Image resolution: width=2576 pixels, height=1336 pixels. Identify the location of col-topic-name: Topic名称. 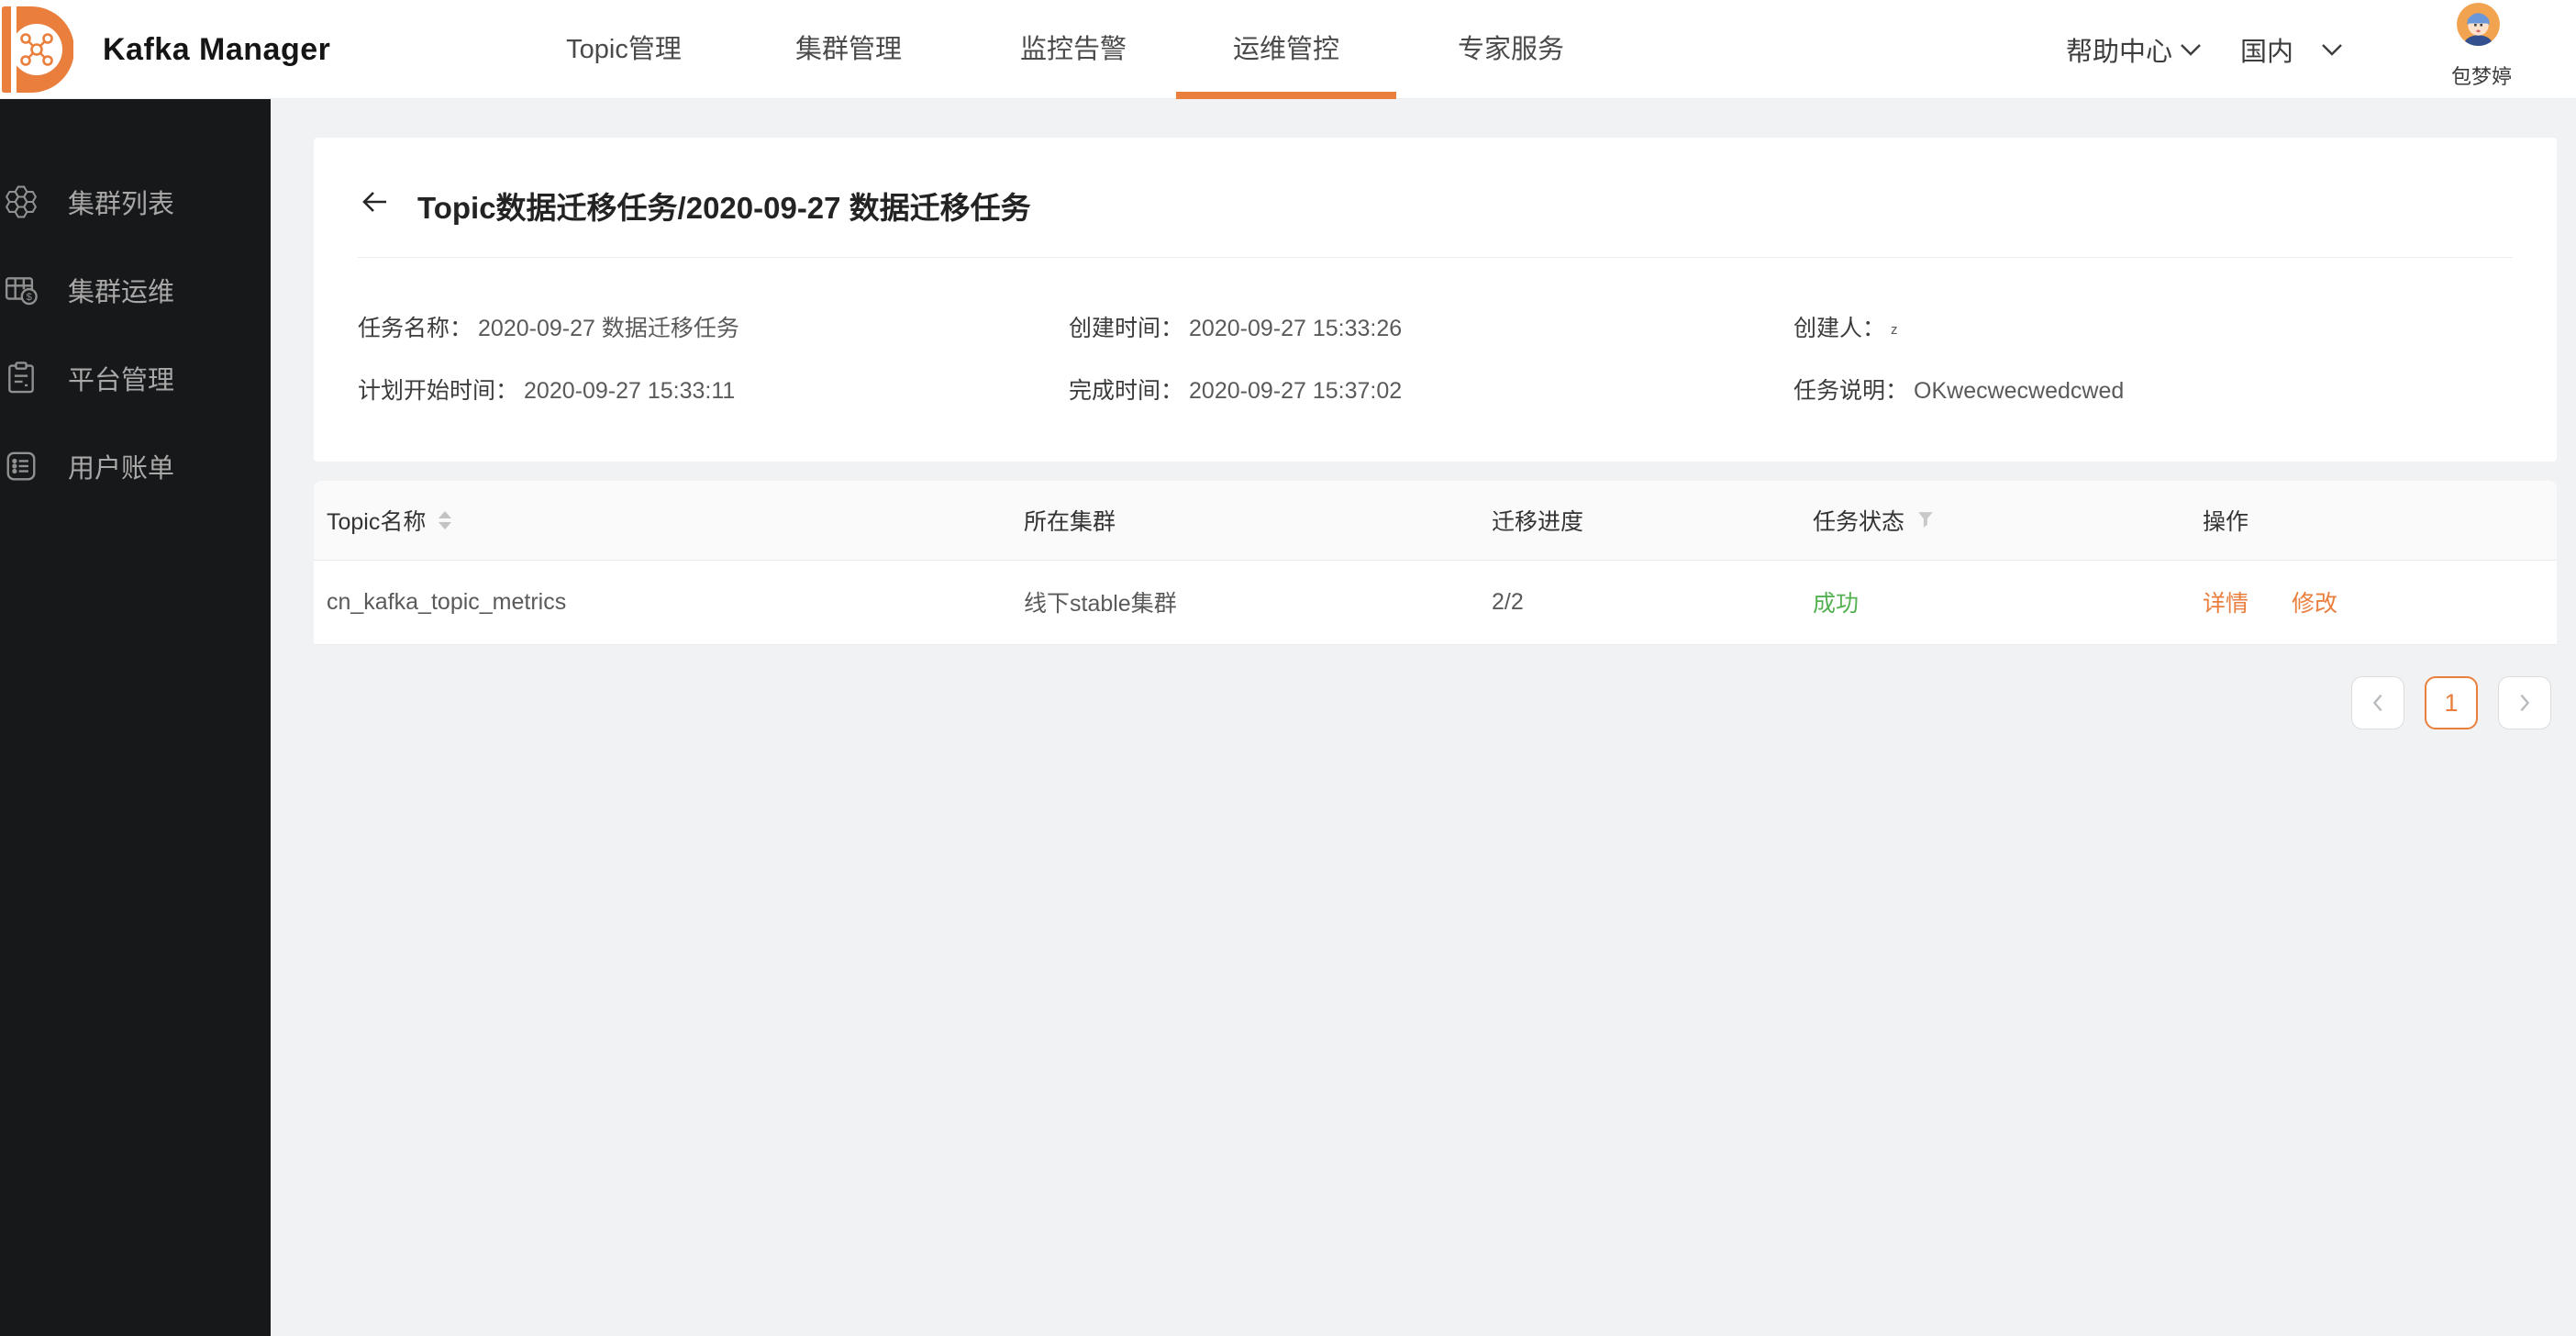
(662, 521).